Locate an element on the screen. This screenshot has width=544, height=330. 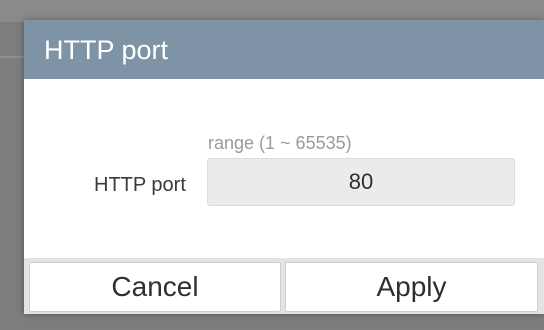
dialog-title: HTTP port is located at coordinates (106, 50).